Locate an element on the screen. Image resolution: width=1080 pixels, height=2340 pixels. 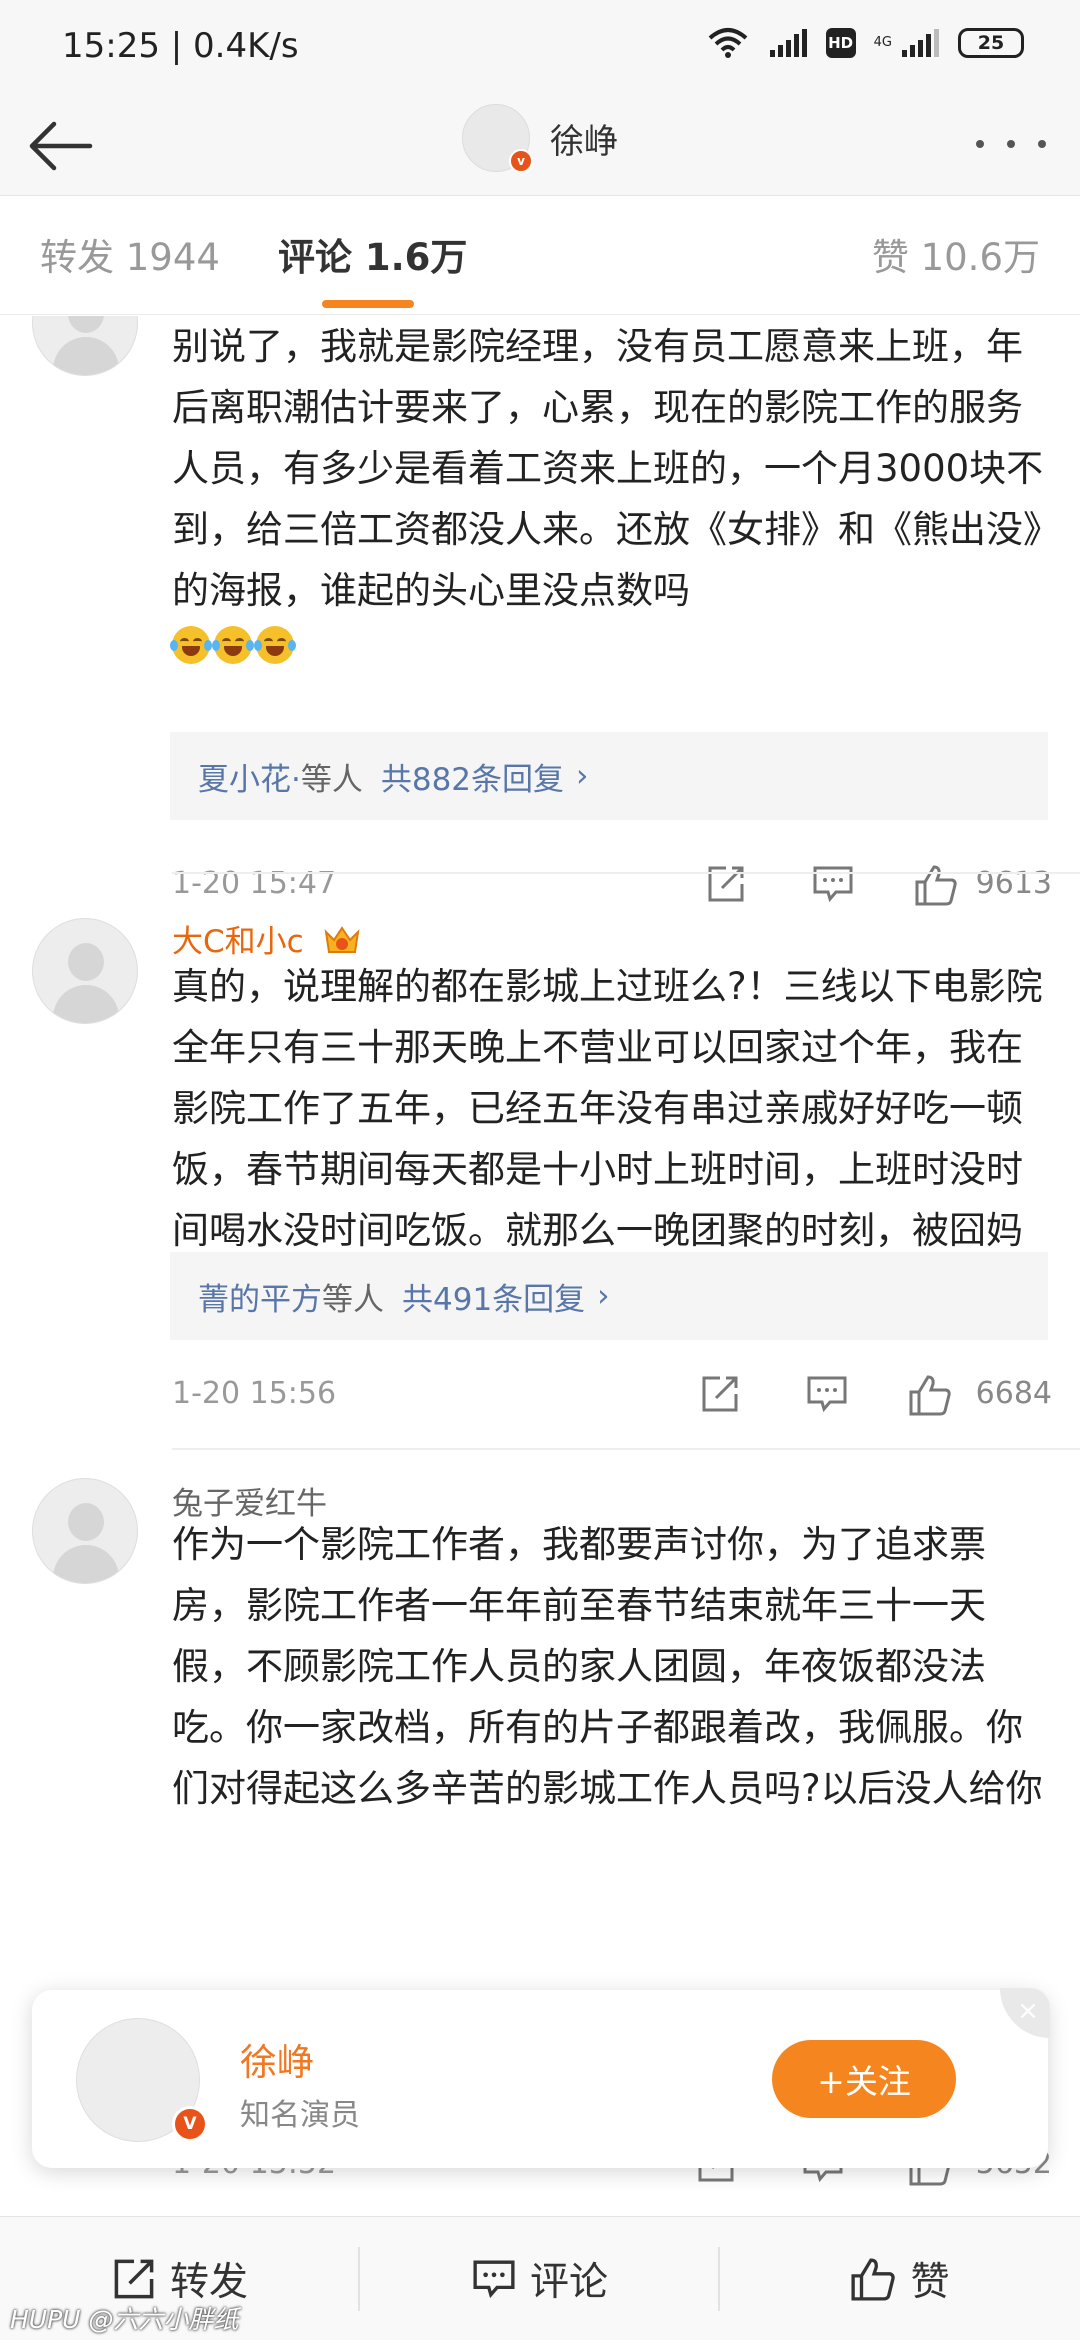
status-icons: HD 4G 25 is located at coordinates (865, 43).